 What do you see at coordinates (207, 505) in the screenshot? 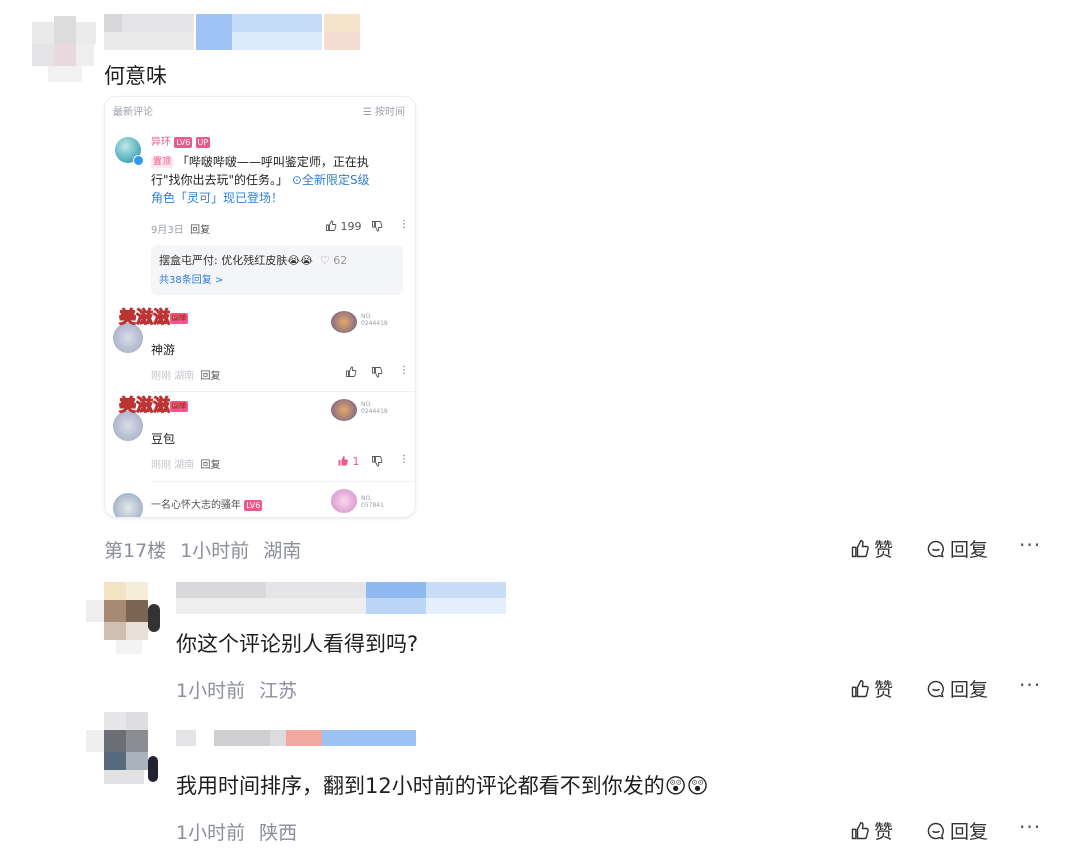
I see `card-c4-user: 一名心怀大志的骚年 LV6` at bounding box center [207, 505].